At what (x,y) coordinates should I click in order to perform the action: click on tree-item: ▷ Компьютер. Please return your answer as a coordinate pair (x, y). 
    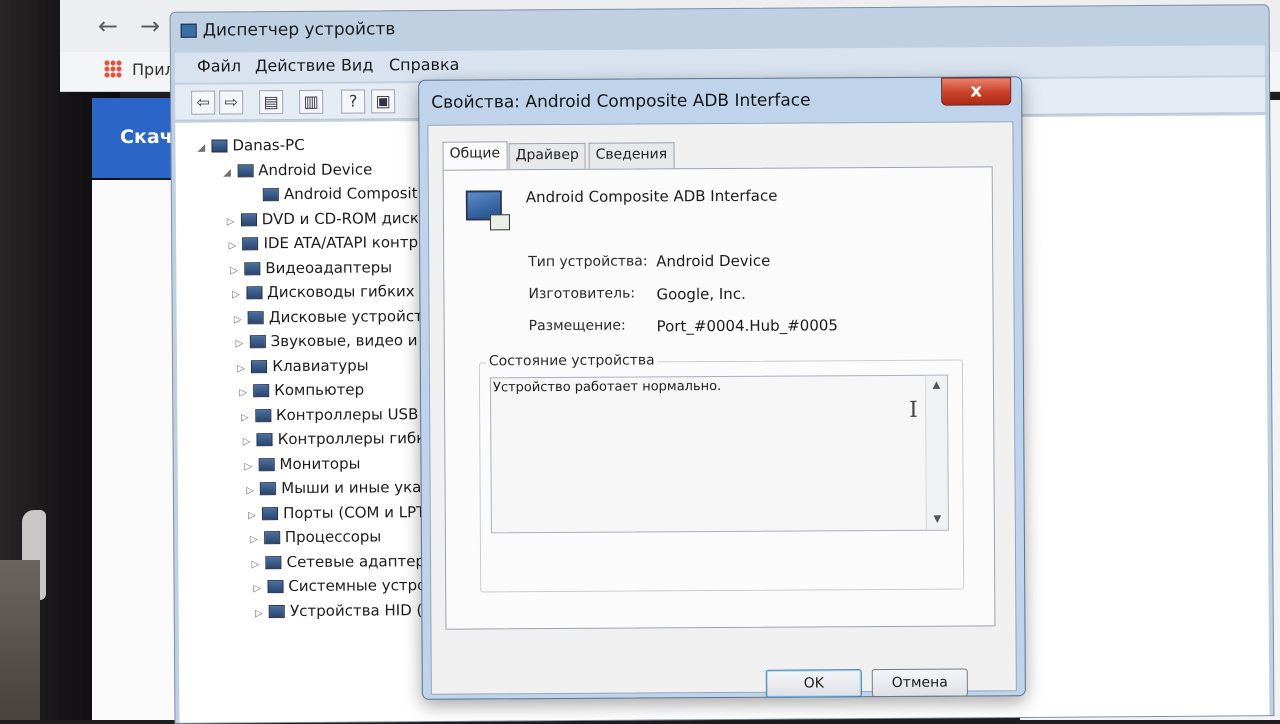
    Looking at the image, I should click on (301, 389).